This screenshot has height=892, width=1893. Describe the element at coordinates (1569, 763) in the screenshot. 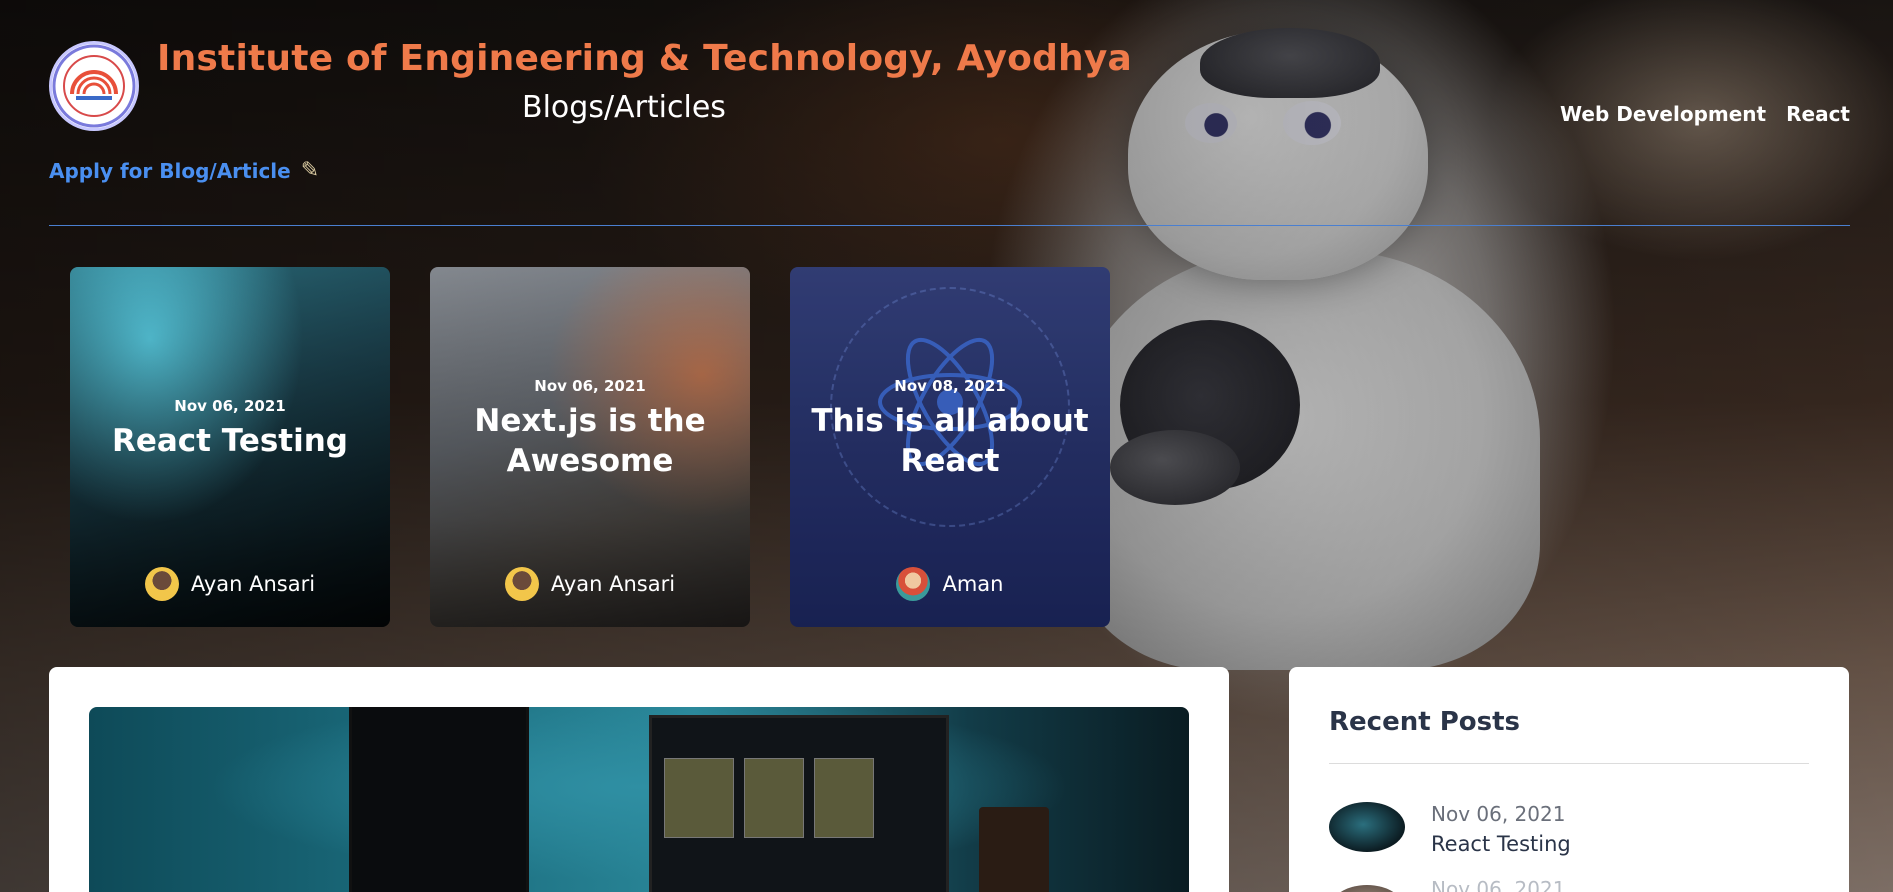

I see `sidebar-divider` at that location.